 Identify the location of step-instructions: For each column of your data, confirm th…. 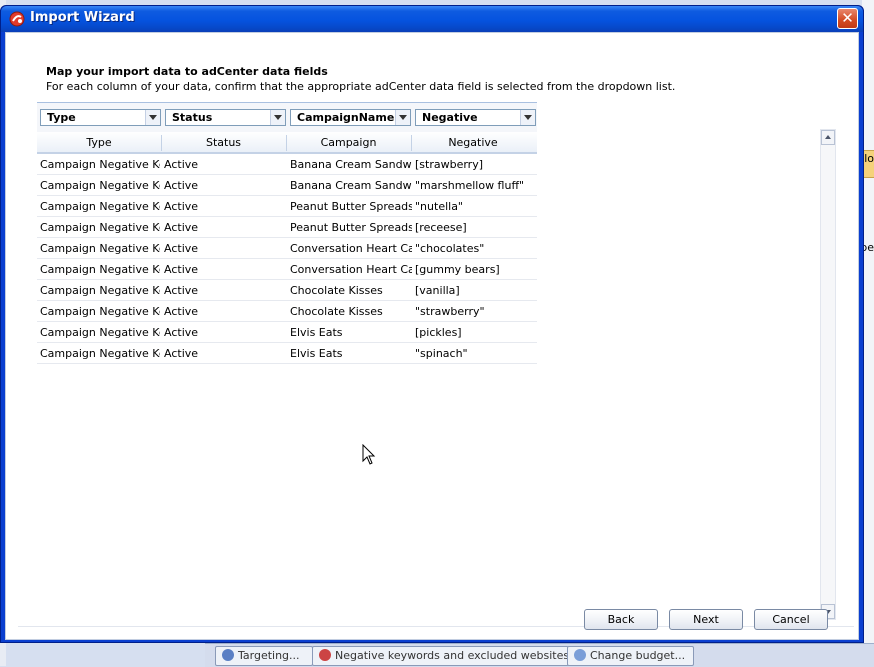
(361, 86).